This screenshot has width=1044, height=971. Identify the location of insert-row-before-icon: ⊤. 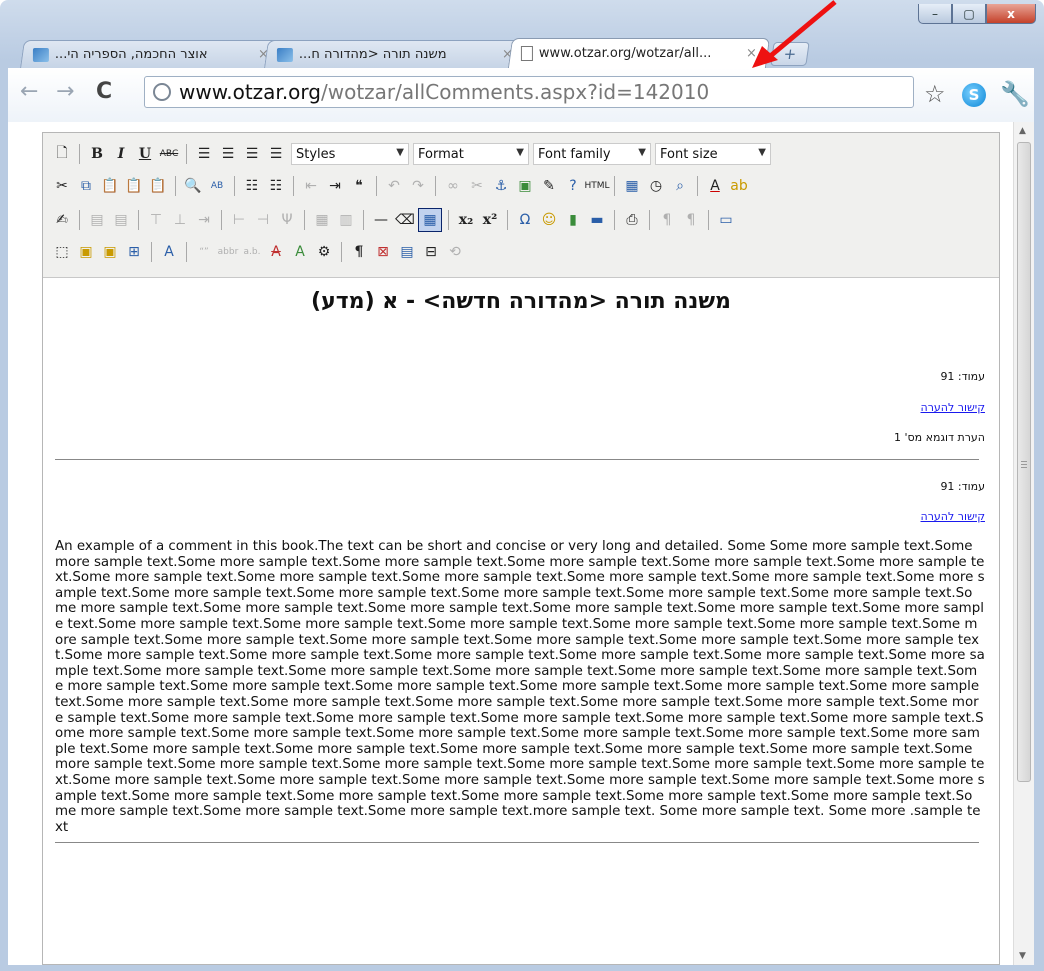
(156, 220).